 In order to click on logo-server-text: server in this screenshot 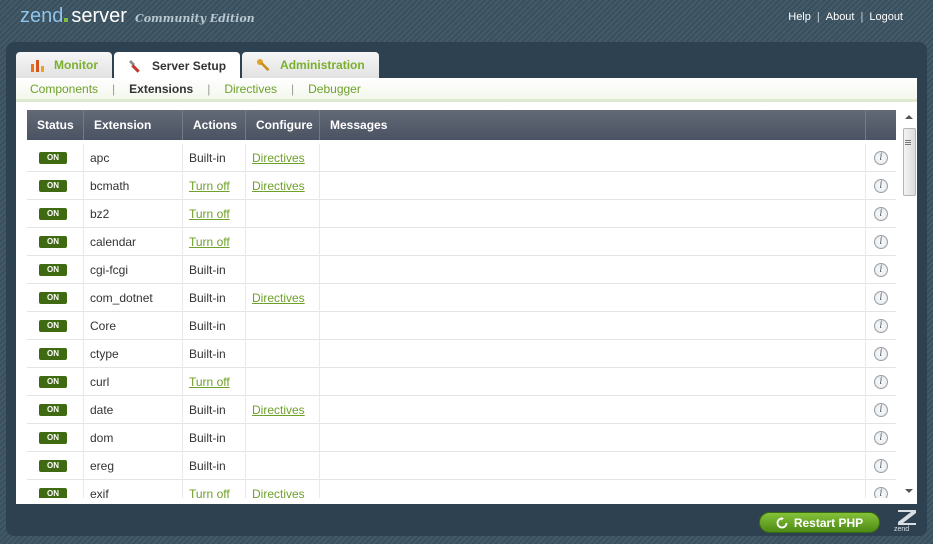, I will do `click(99, 16)`.